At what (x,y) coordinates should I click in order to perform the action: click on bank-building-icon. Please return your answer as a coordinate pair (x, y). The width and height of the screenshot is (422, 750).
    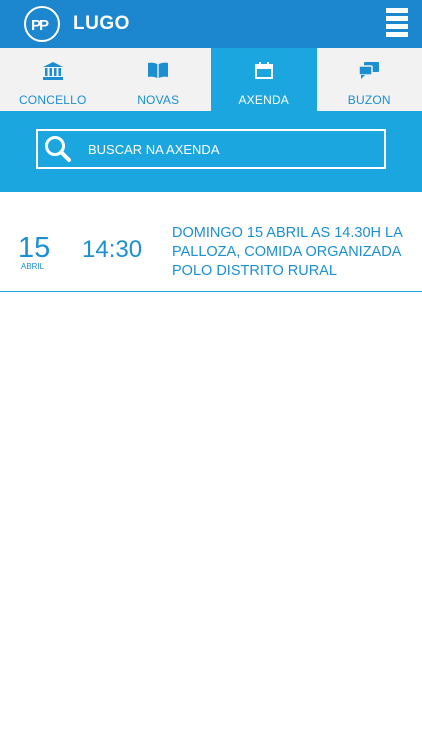
    Looking at the image, I should click on (52, 73).